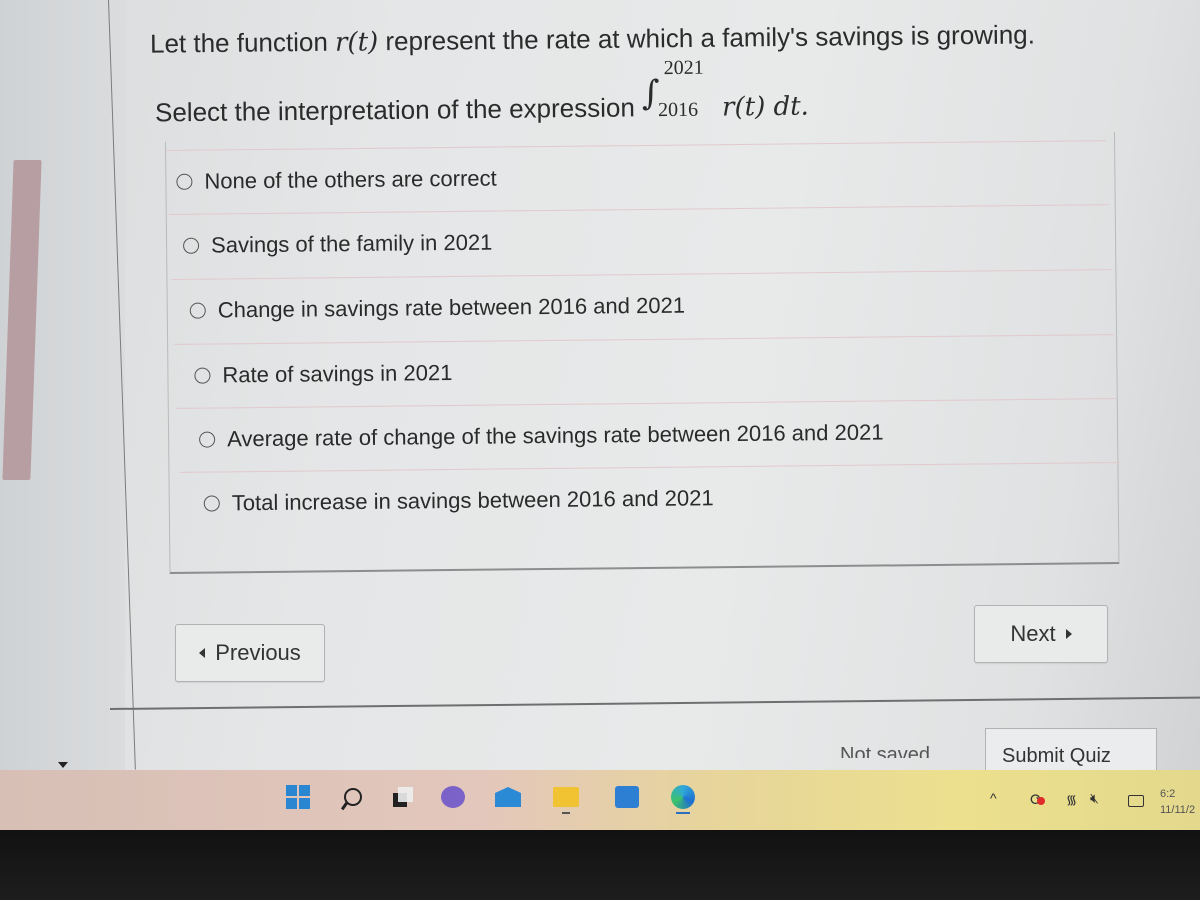  Describe the element at coordinates (993, 798) in the screenshot. I see `show-hidden-icons-chevron-icon: ^` at that location.